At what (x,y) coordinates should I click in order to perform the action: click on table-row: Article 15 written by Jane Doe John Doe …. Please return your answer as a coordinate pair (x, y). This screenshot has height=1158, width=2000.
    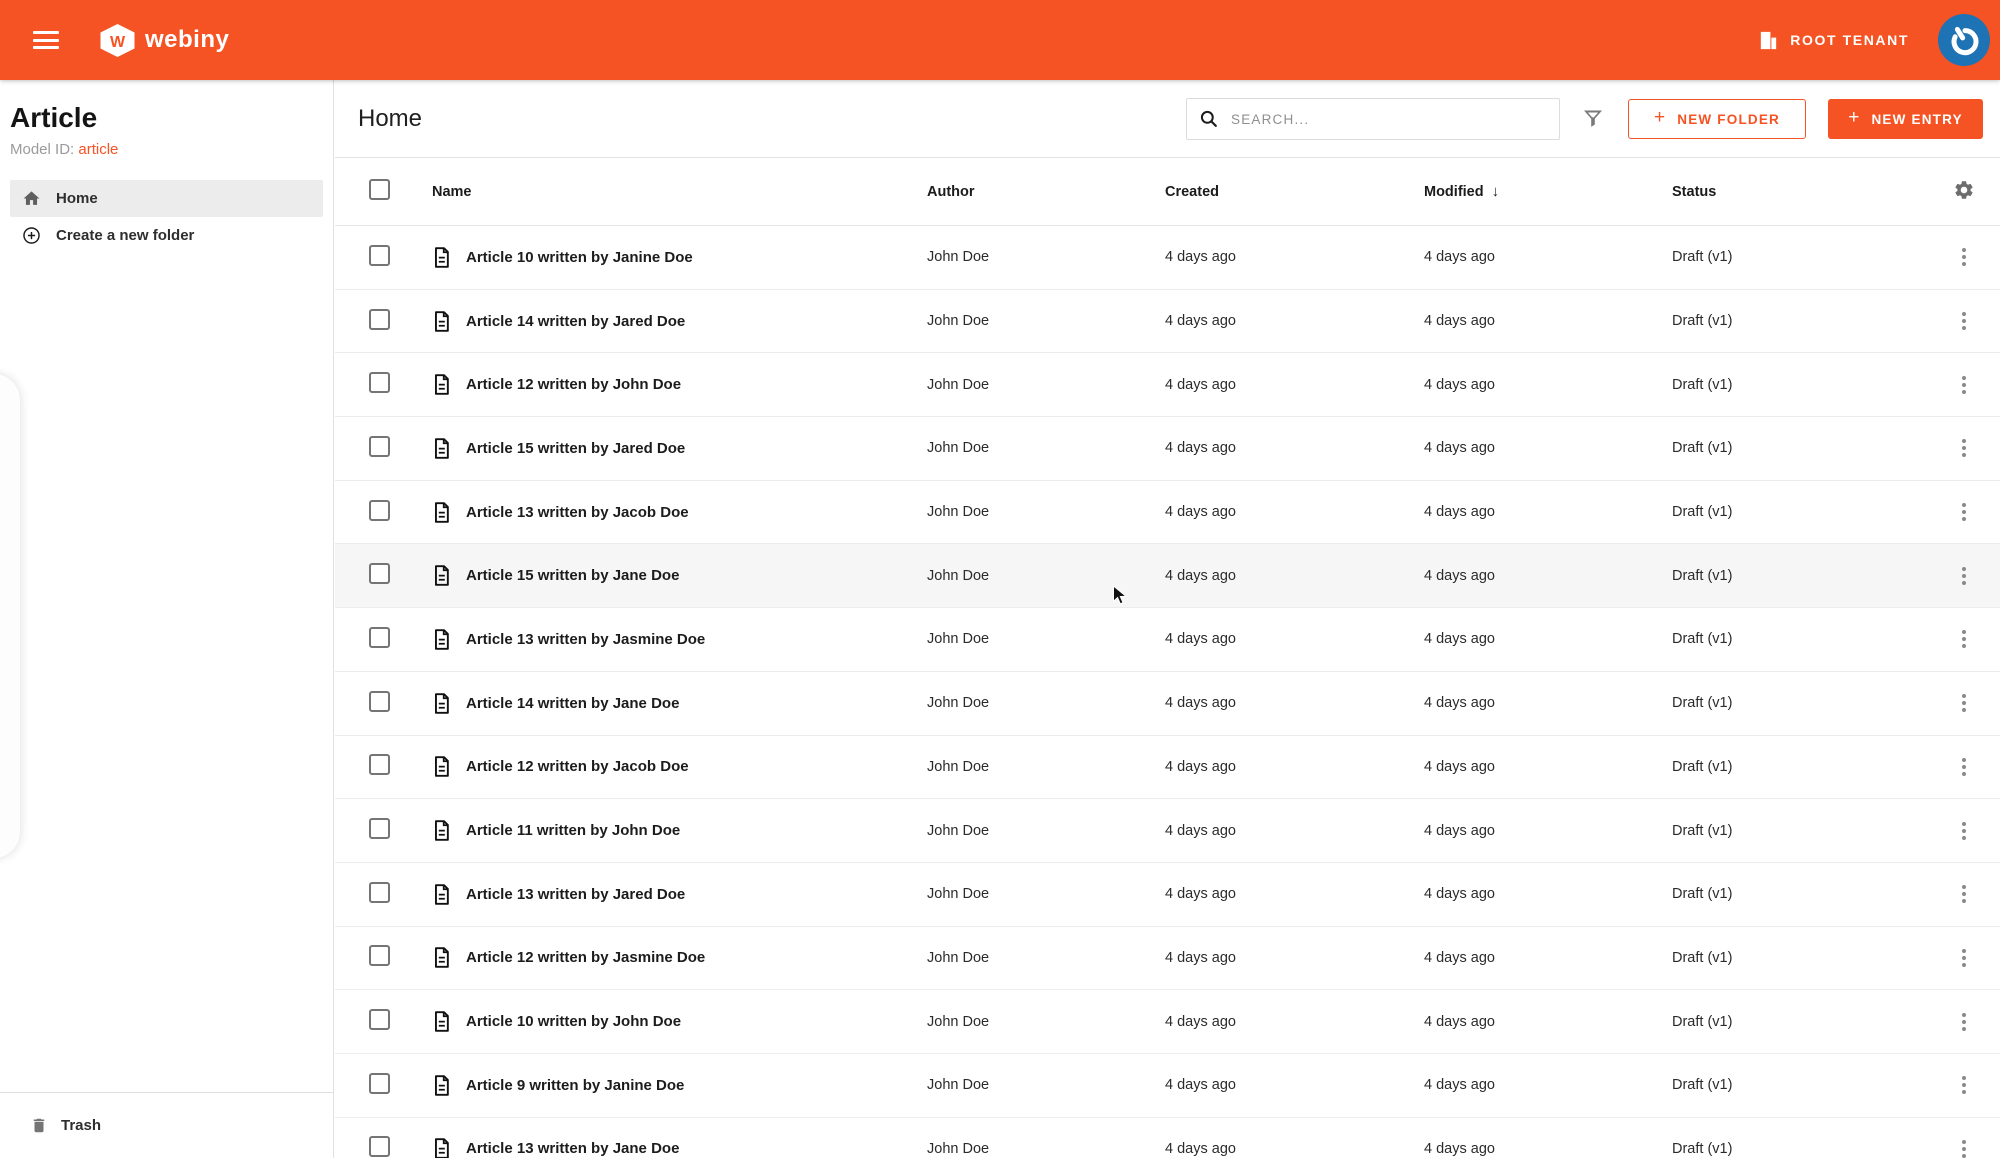
    Looking at the image, I should click on (1167, 576).